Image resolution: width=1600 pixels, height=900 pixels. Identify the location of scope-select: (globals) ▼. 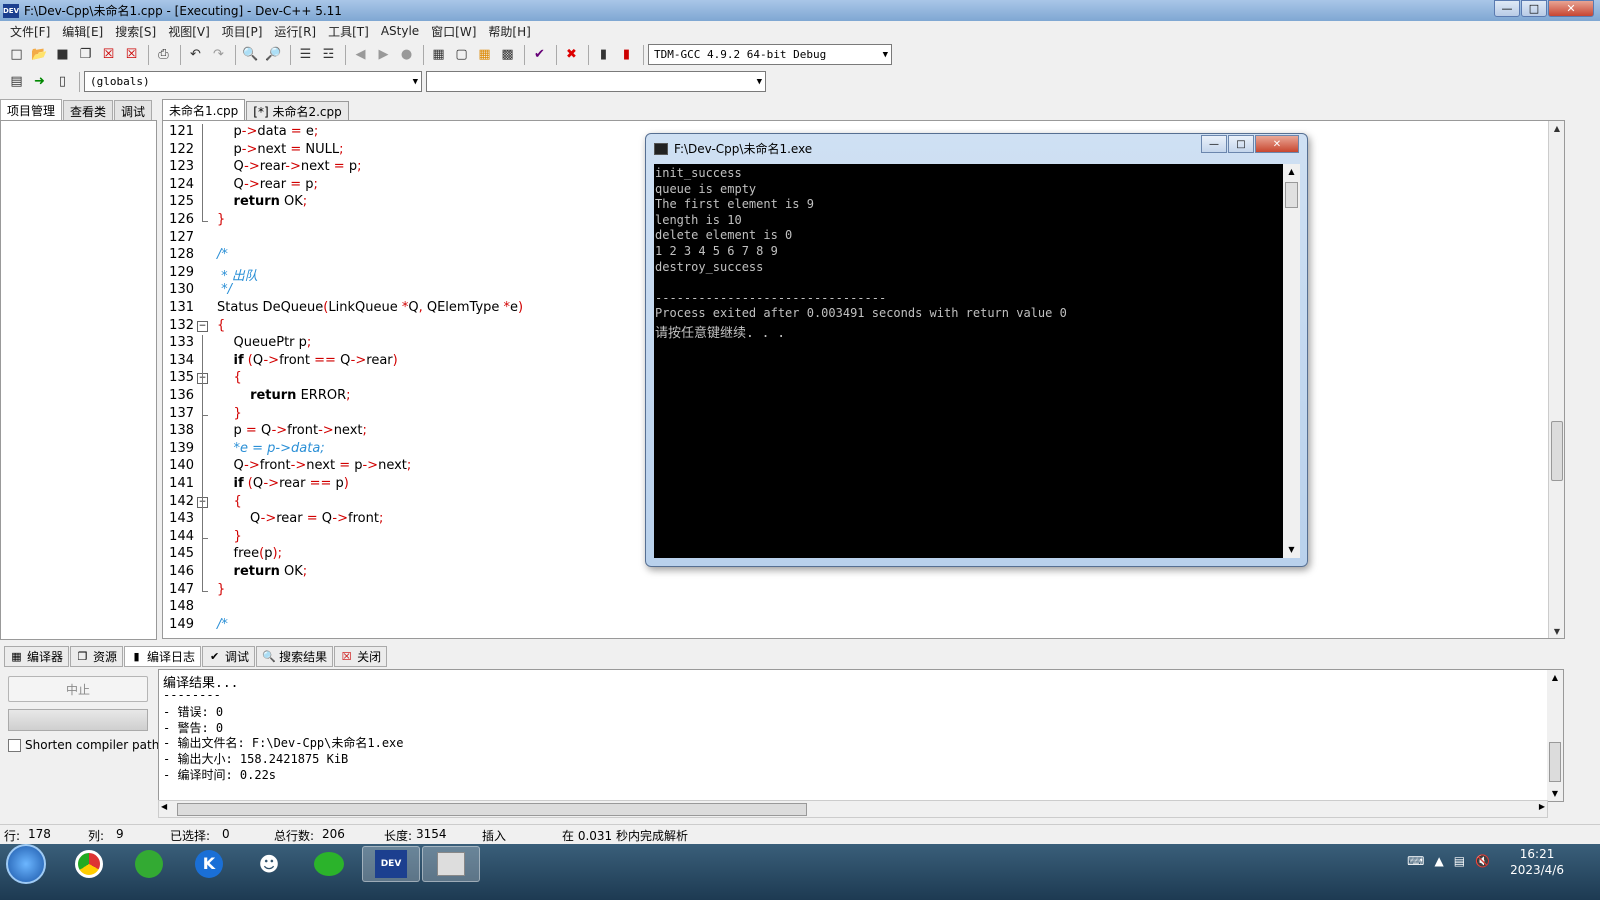
(253, 81).